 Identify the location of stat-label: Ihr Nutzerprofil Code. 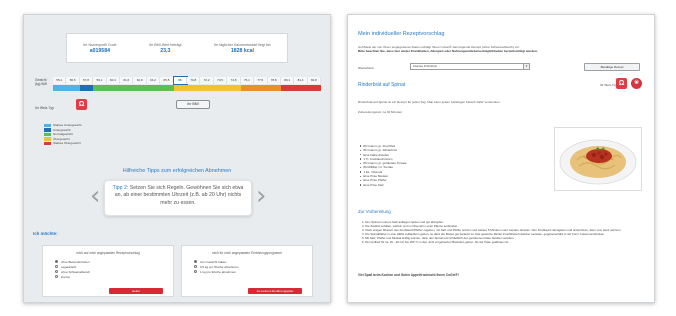
(100, 44).